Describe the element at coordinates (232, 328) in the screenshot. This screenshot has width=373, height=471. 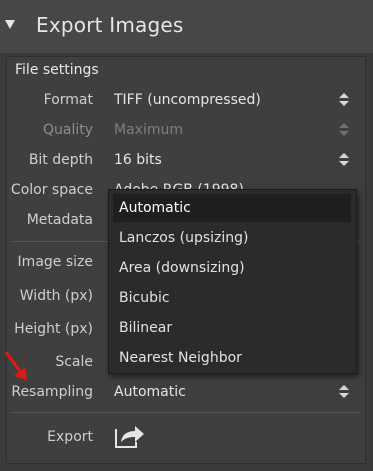
I see `dropdown-option-bilinear: Bilinear` at that location.